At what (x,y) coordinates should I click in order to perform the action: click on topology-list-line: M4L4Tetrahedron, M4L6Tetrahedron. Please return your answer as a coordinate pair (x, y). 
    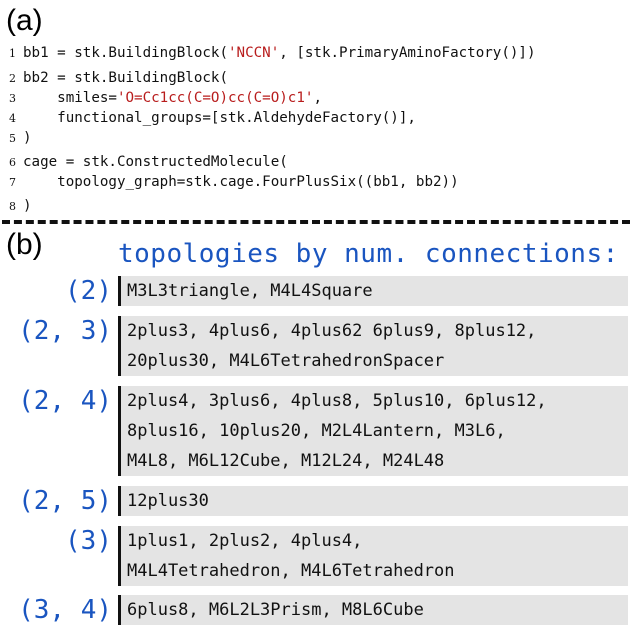
    Looking at the image, I should click on (291, 571).